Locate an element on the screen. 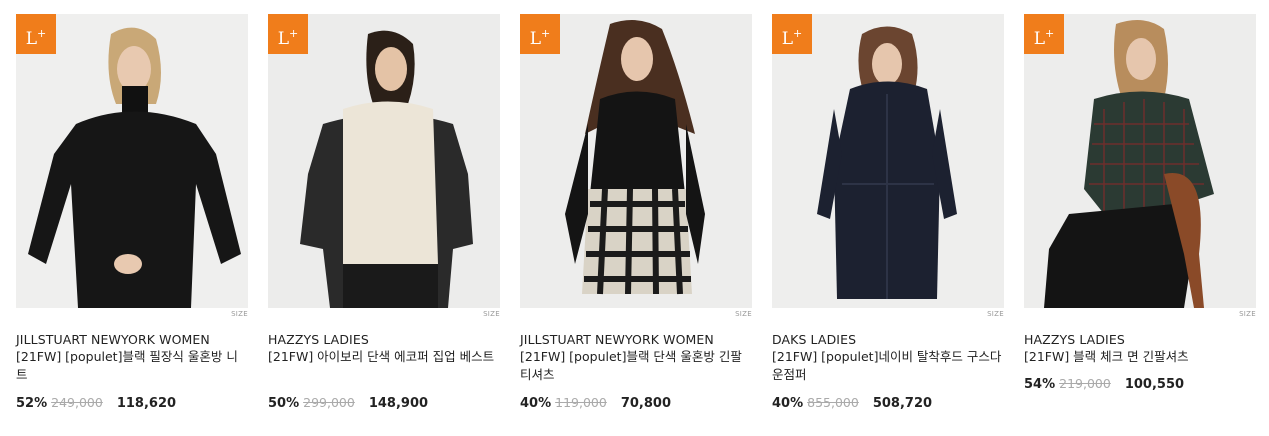 This screenshot has width=1269, height=436. product-name: [21FW] [populet]블랙 단색 울혼방 긴팔티셔츠 is located at coordinates (636, 366).